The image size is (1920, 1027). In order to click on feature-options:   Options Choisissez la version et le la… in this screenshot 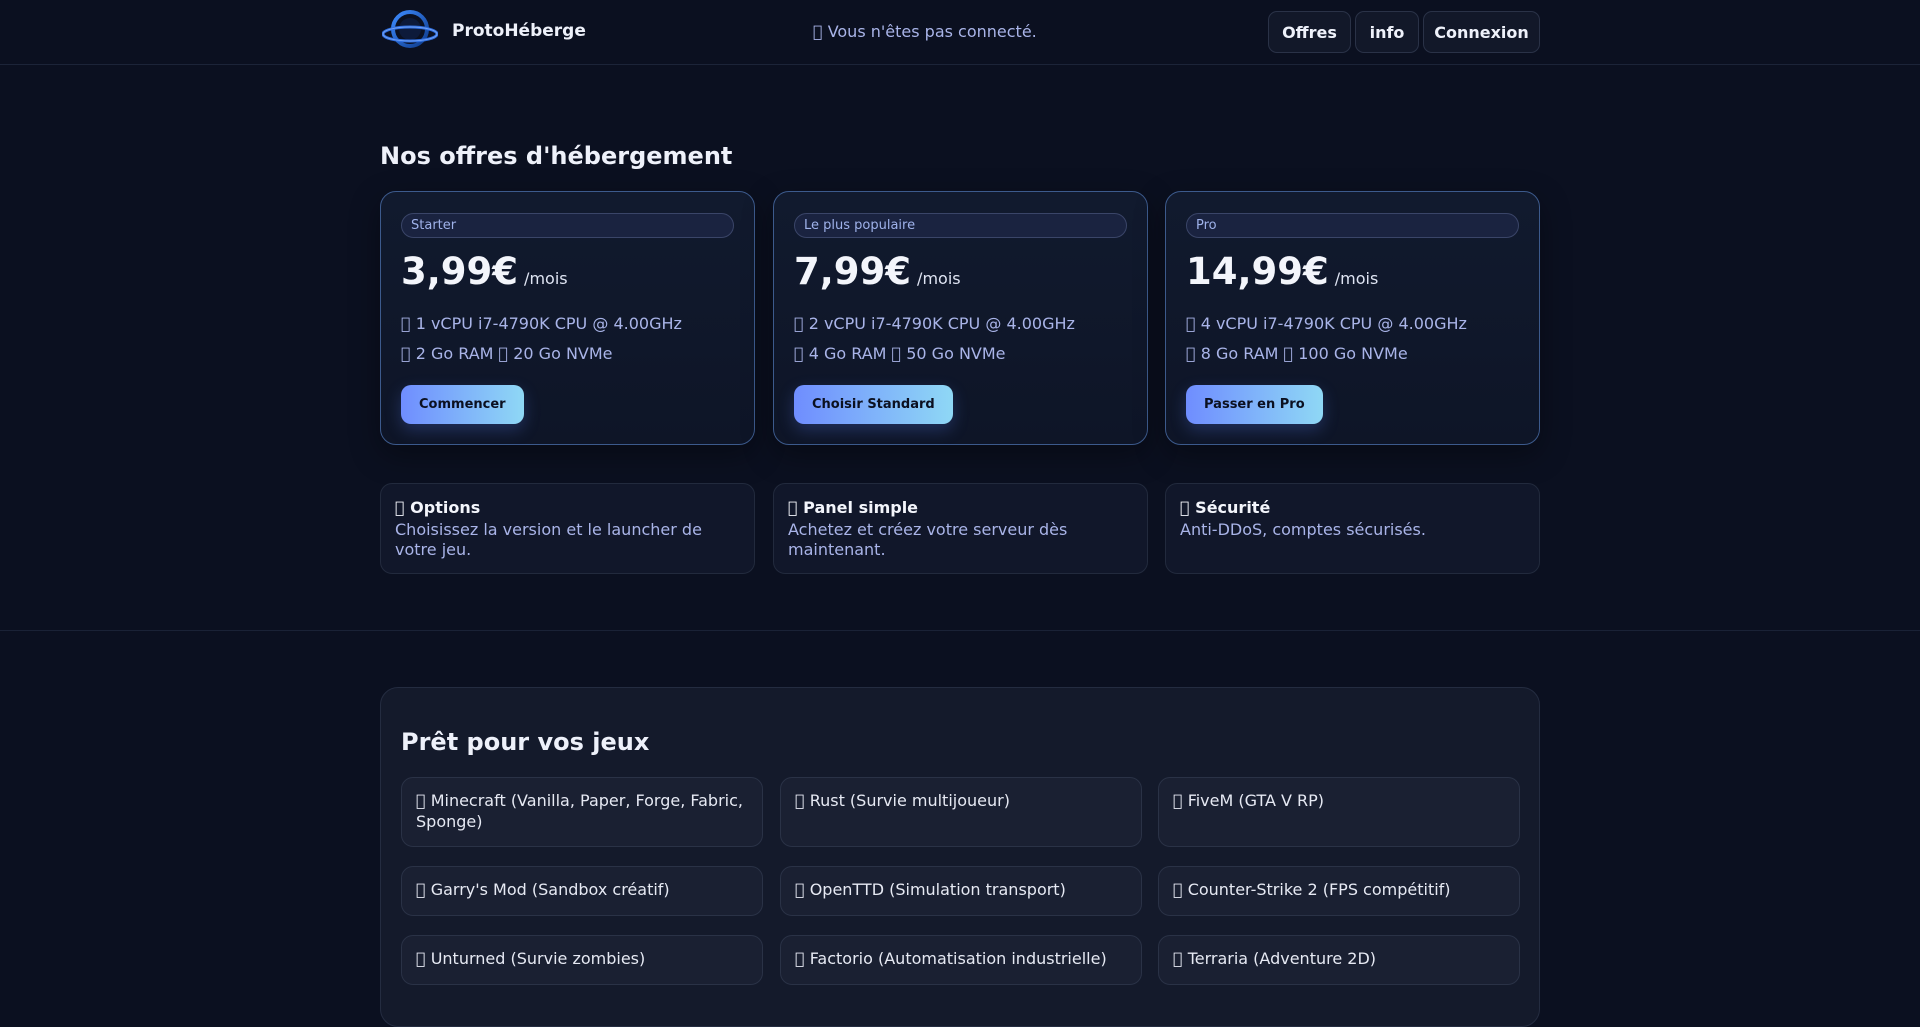, I will do `click(567, 528)`.